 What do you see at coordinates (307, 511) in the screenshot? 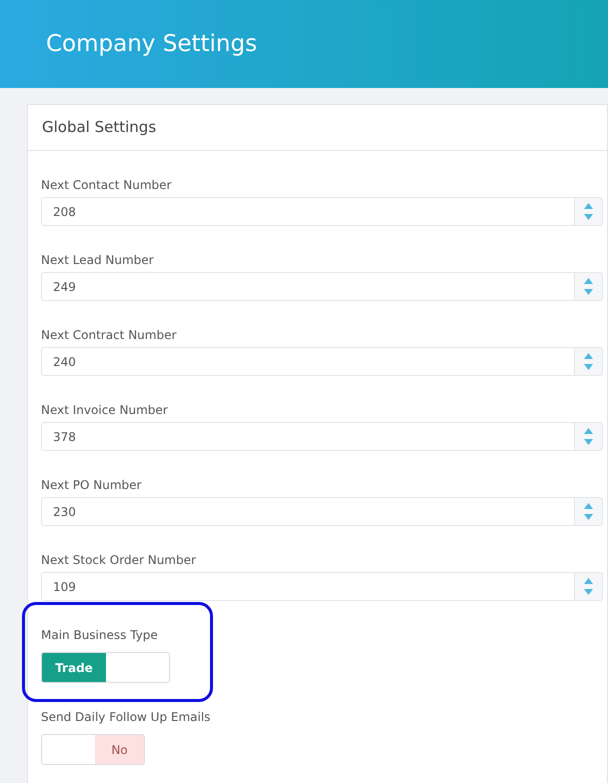
I see `number-field: 230` at bounding box center [307, 511].